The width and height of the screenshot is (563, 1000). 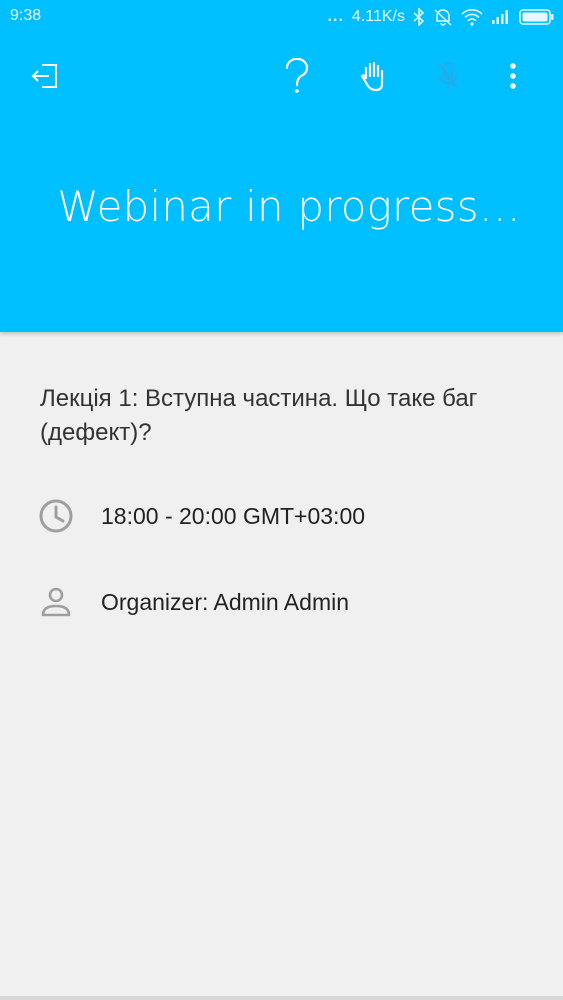 What do you see at coordinates (56, 516) in the screenshot?
I see `clock-icon` at bounding box center [56, 516].